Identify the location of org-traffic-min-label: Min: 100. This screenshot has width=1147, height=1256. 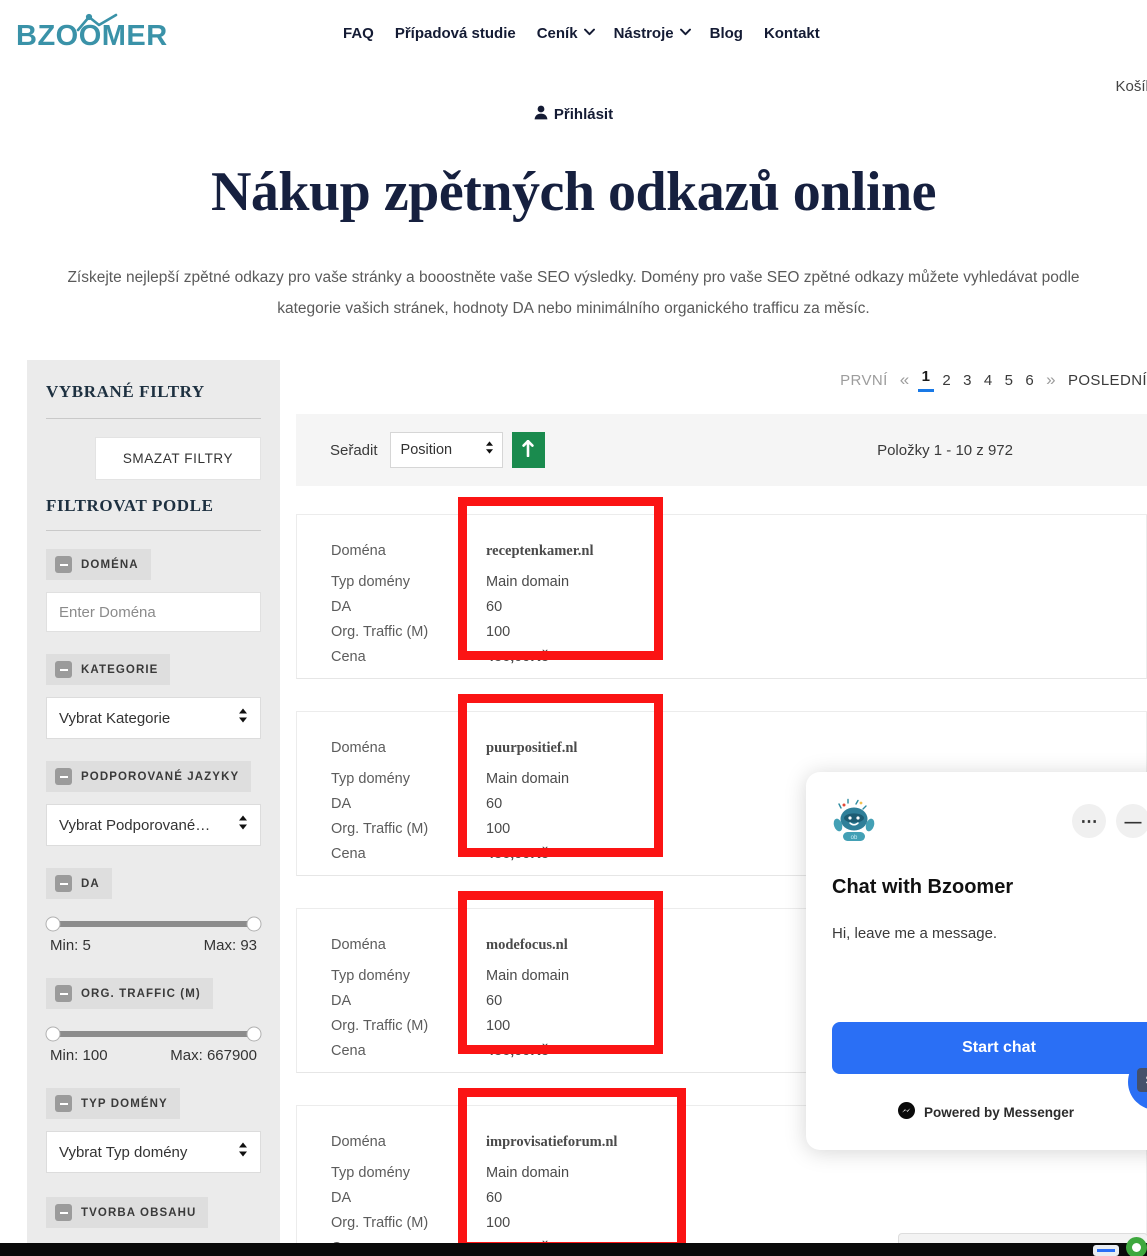
(79, 1055).